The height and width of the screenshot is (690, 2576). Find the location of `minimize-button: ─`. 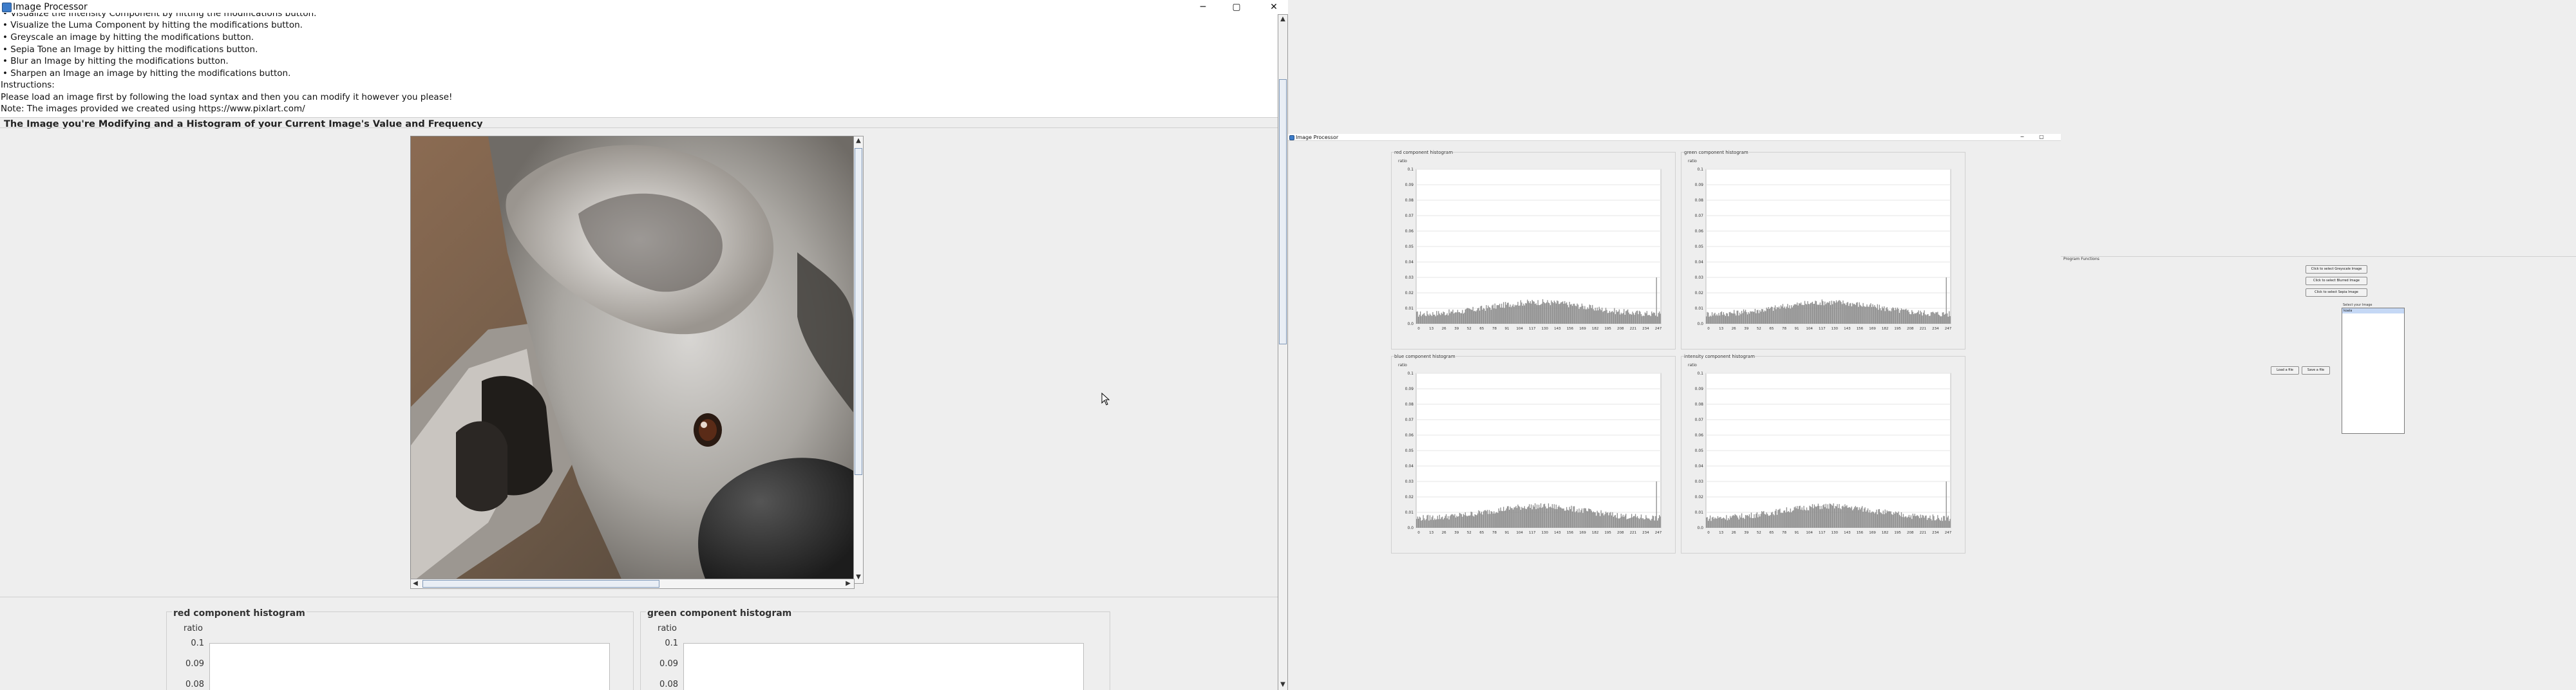

minimize-button: ─ is located at coordinates (1203, 7).